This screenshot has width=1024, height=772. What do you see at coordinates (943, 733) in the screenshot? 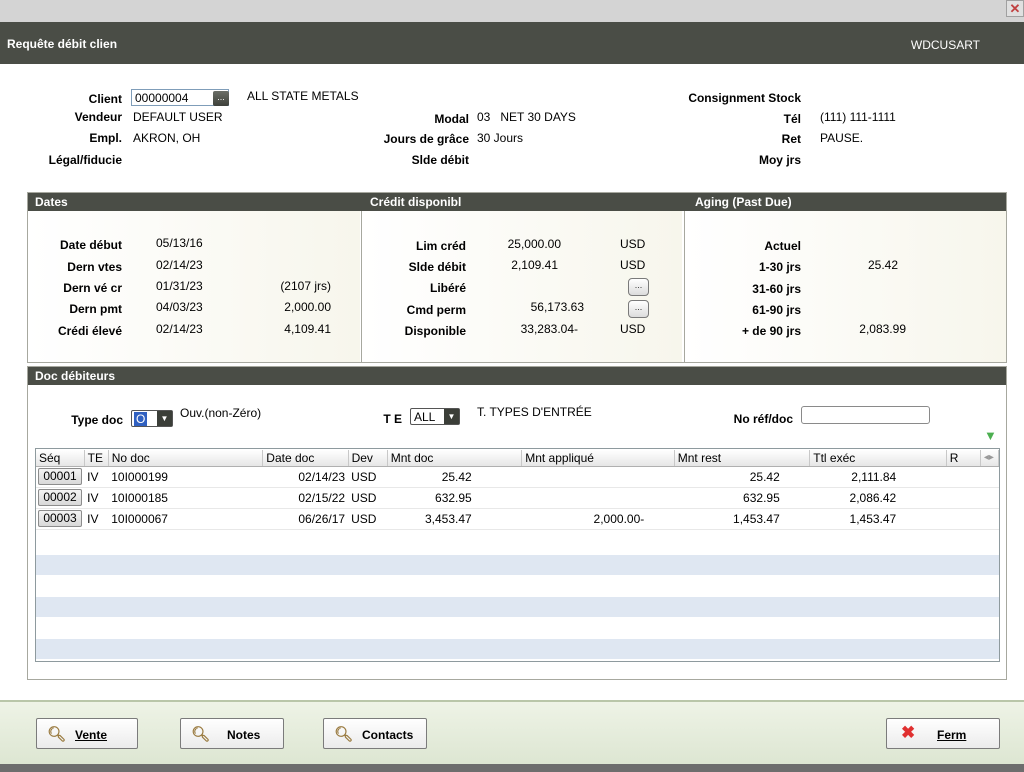
I see `ferm-button: ✖ Ferm` at bounding box center [943, 733].